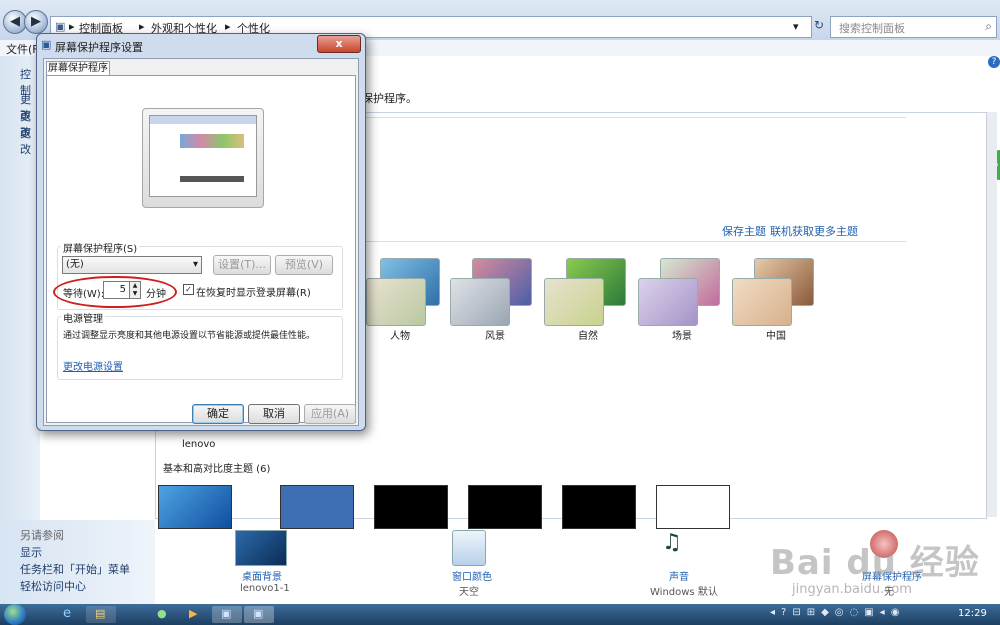 Image resolution: width=1000 pixels, height=625 pixels. Describe the element at coordinates (46, 44) in the screenshot. I see `dialog-app-icon: ▣` at that location.